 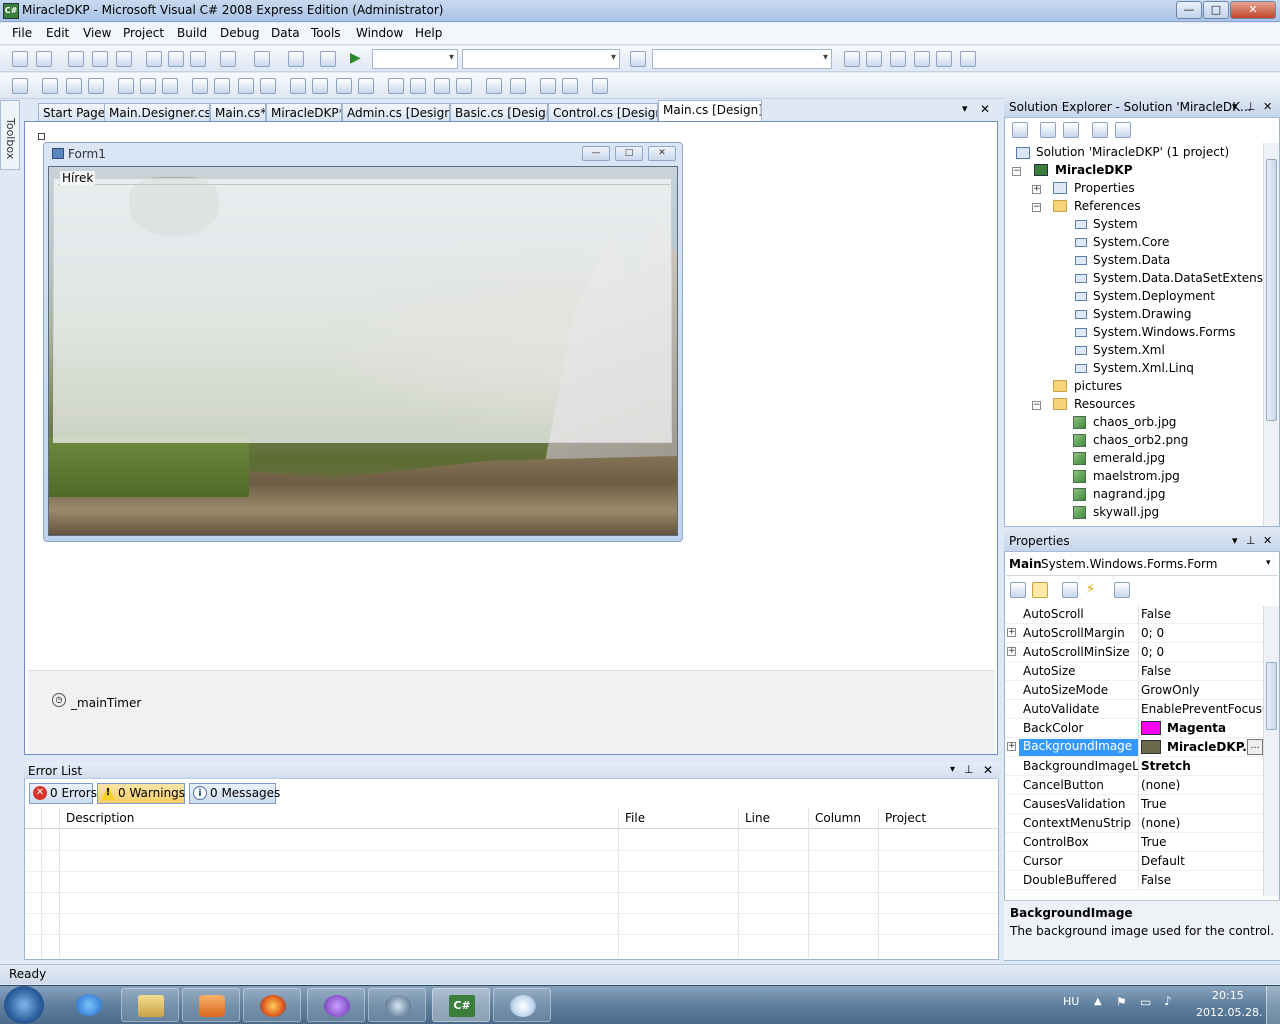 What do you see at coordinates (1202, 880) in the screenshot?
I see `property-value: False` at bounding box center [1202, 880].